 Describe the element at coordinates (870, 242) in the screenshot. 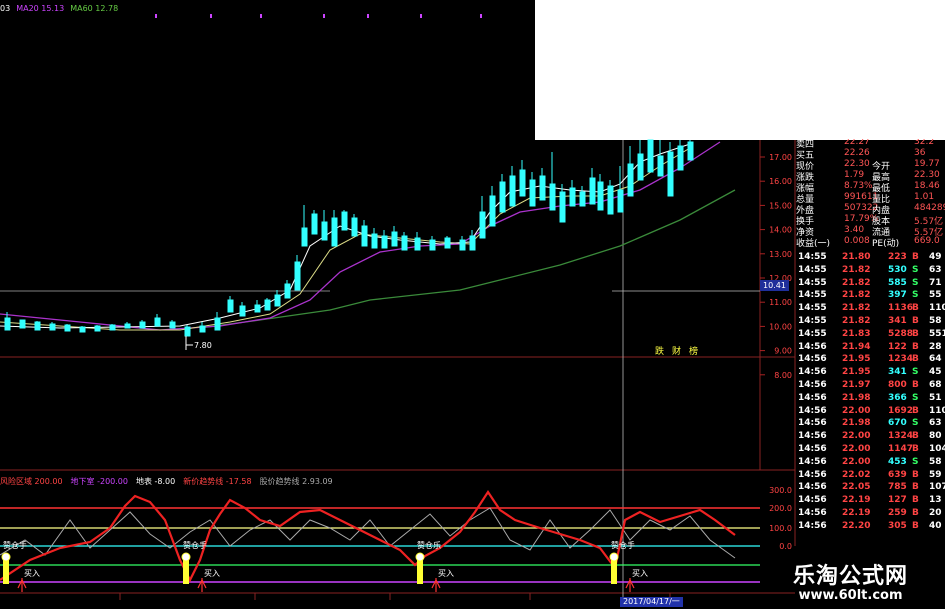

I see `quote-row: 收益(一) 0.008 PE(动) 669.0` at that location.